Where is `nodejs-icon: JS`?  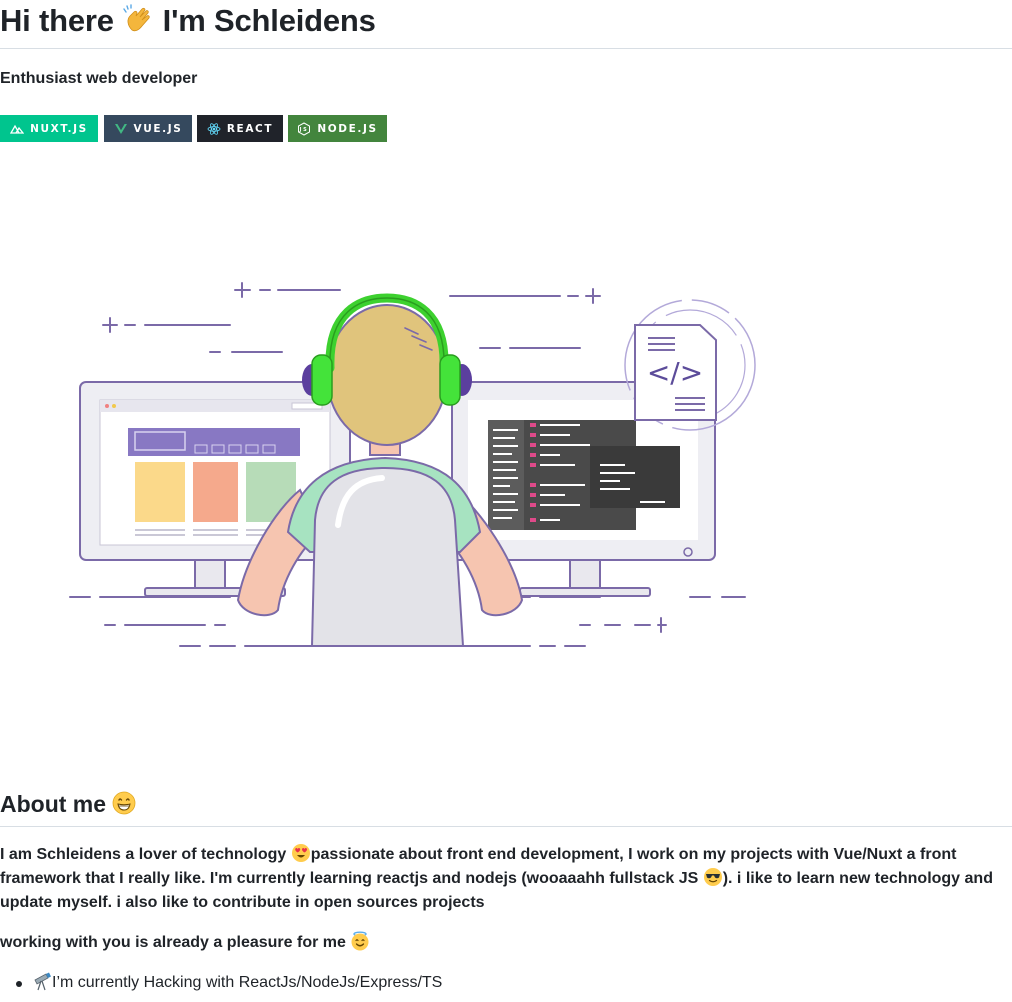 nodejs-icon: JS is located at coordinates (304, 128).